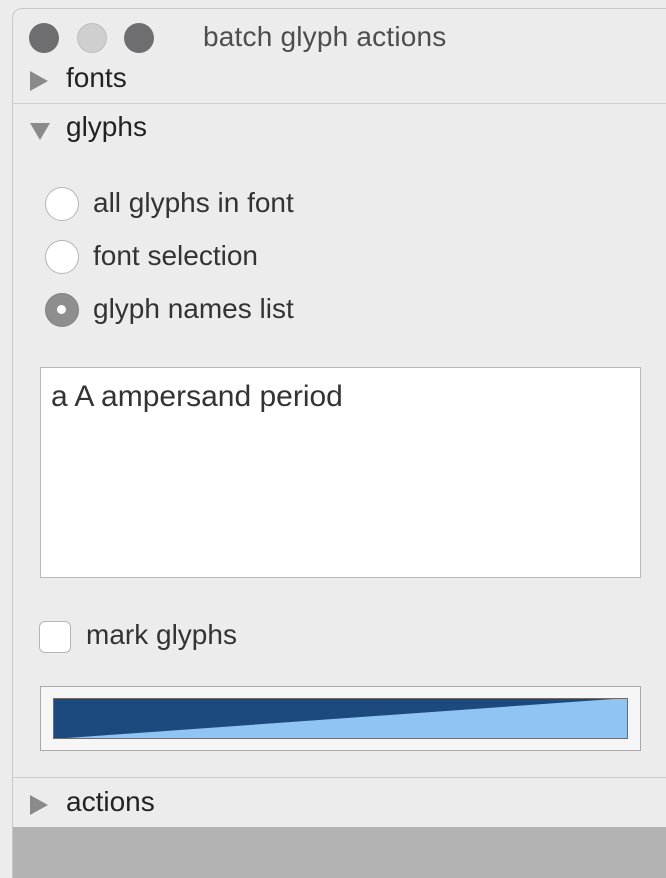 The width and height of the screenshot is (666, 878). What do you see at coordinates (193, 202) in the screenshot?
I see `radio-label: all glyphs in font` at bounding box center [193, 202].